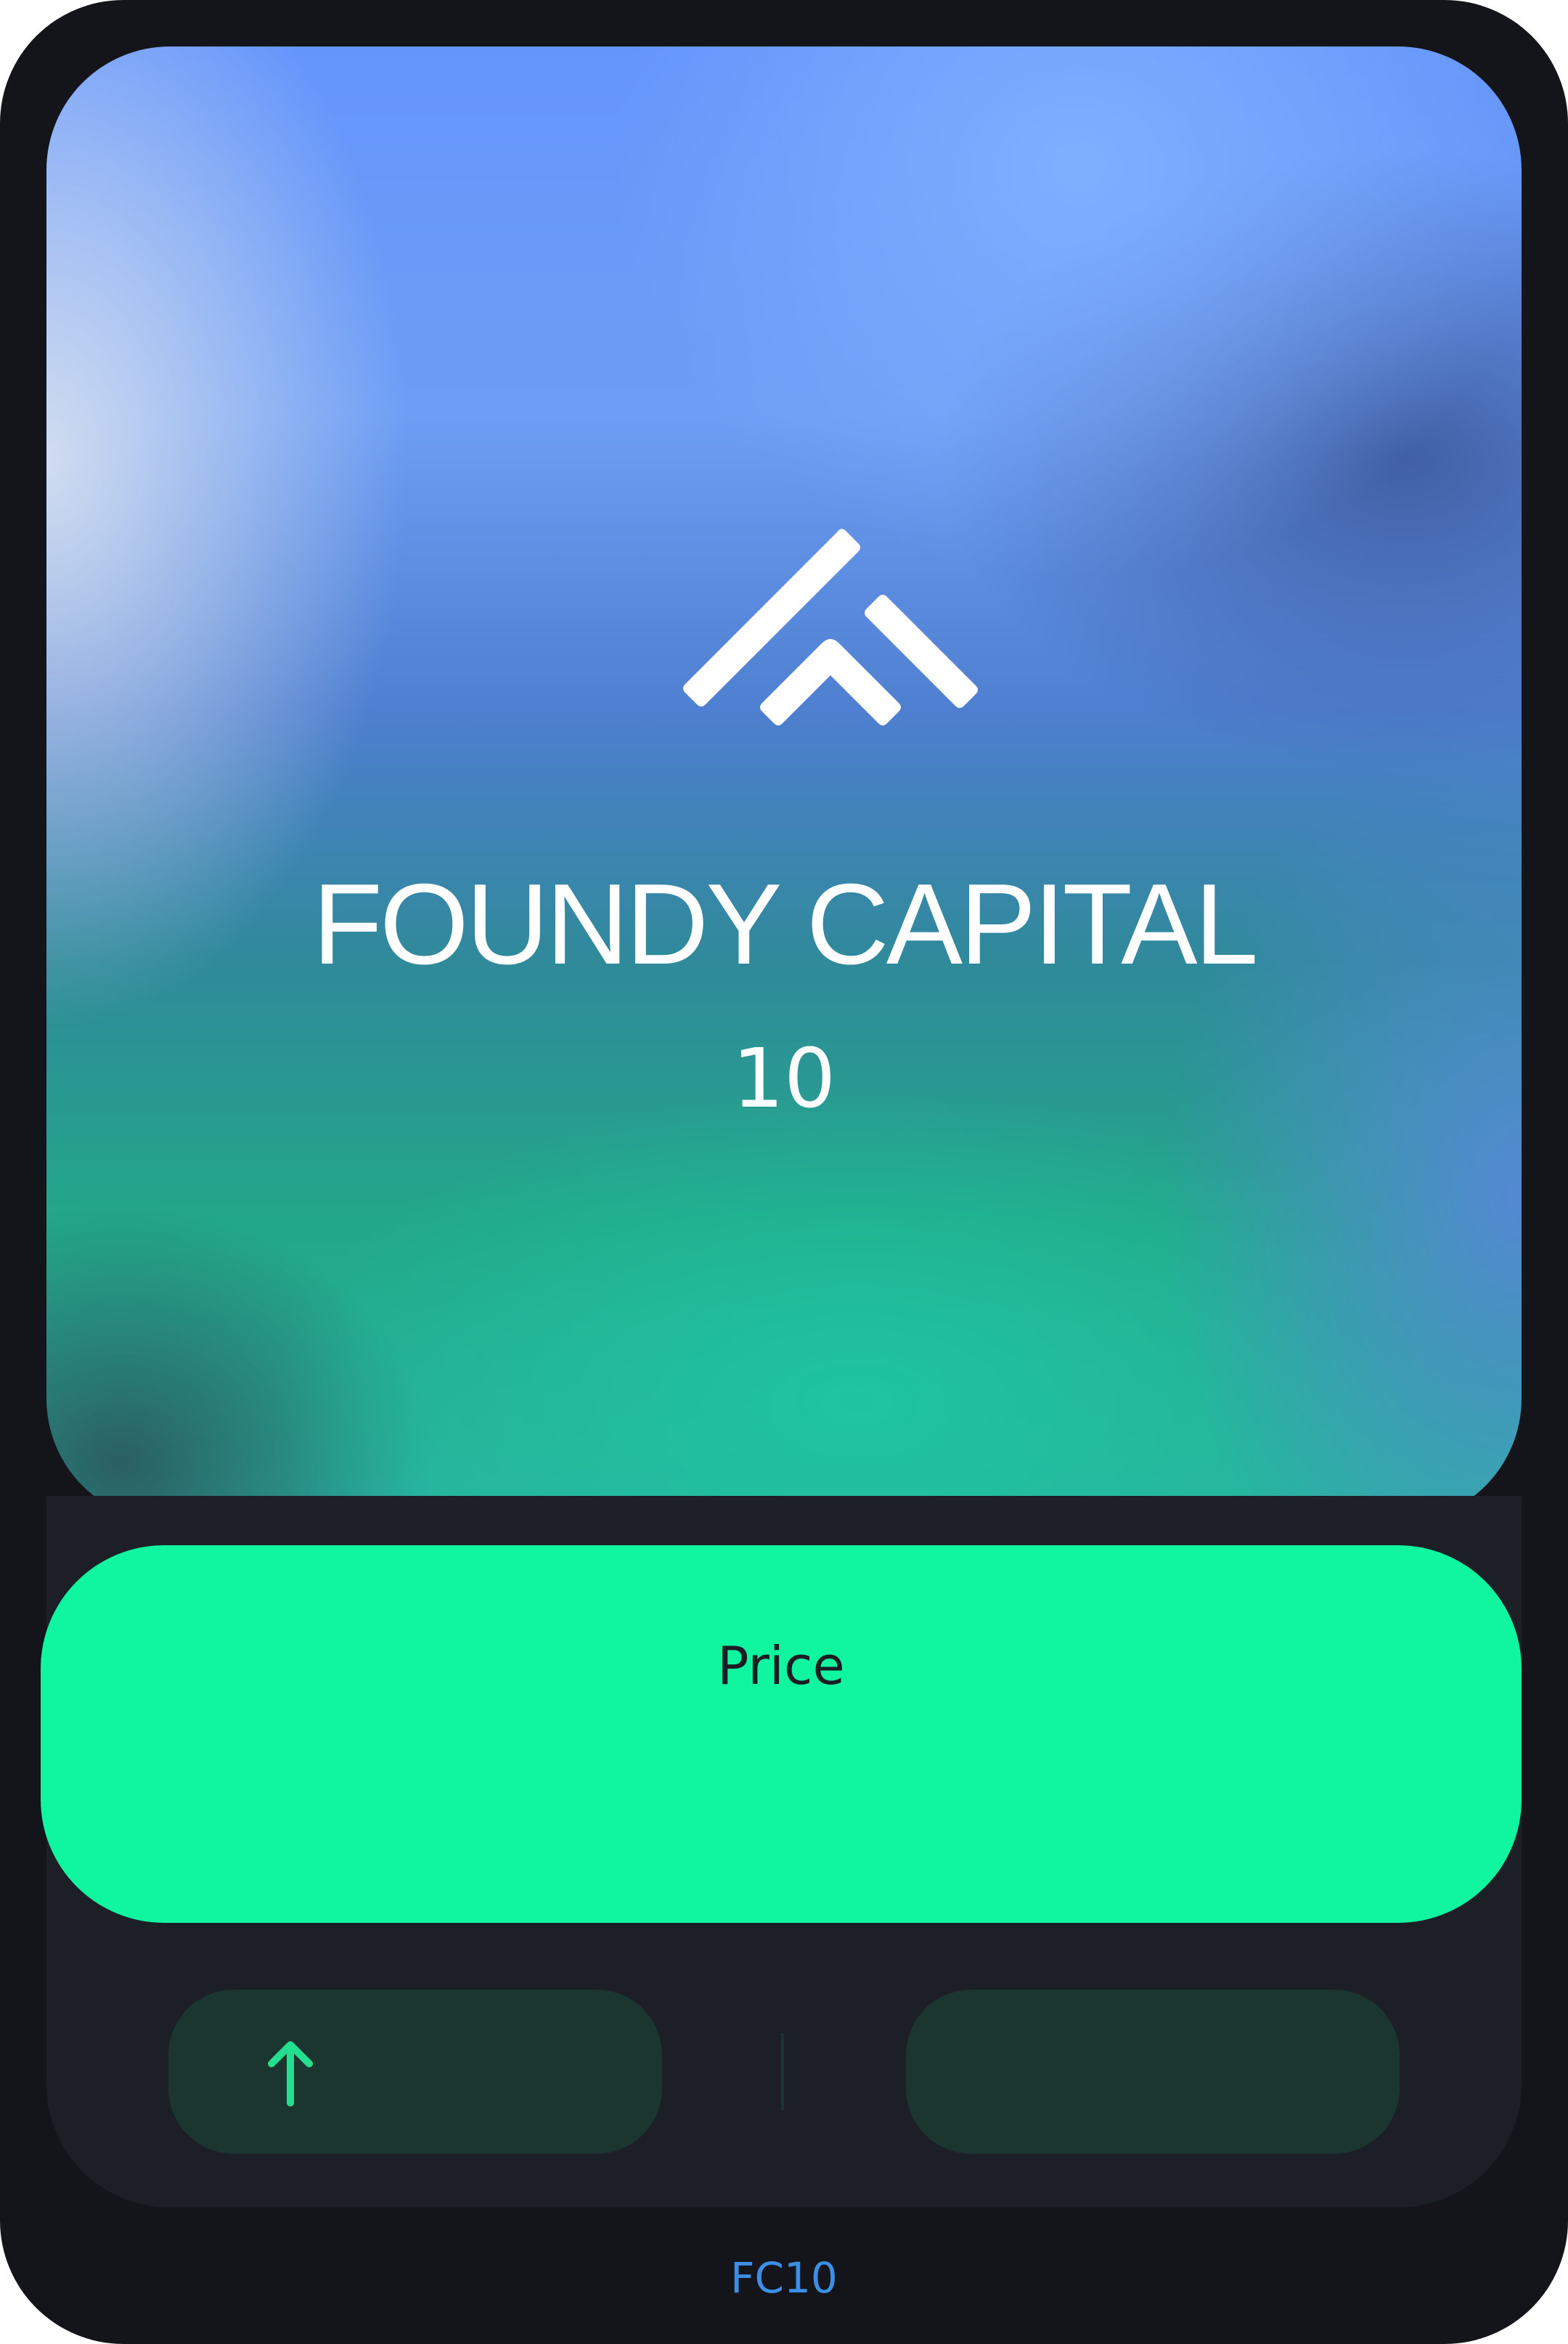  Describe the element at coordinates (831, 627) in the screenshot. I see `foundy-capital-logo-icon` at that location.